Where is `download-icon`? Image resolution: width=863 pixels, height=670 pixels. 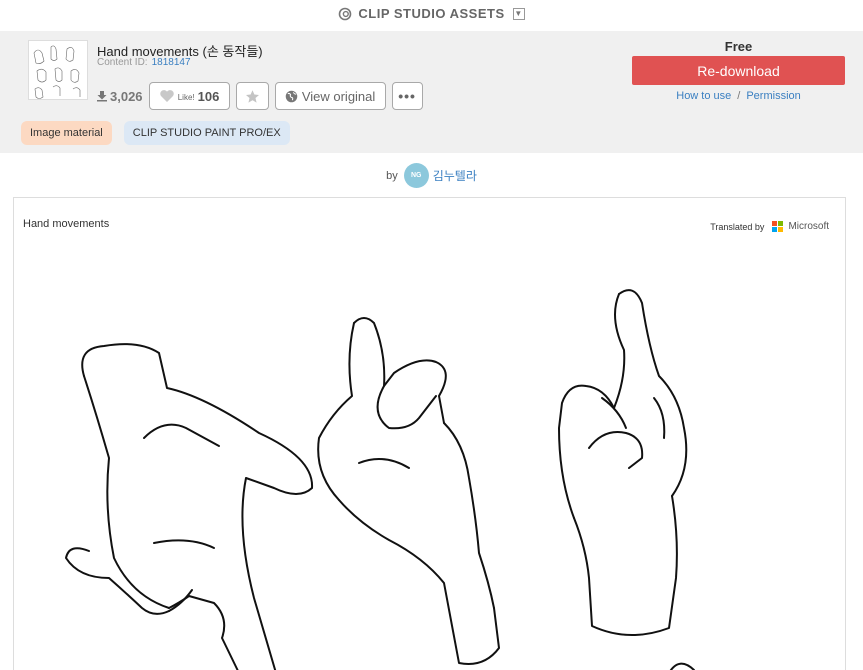
download-icon is located at coordinates (102, 96).